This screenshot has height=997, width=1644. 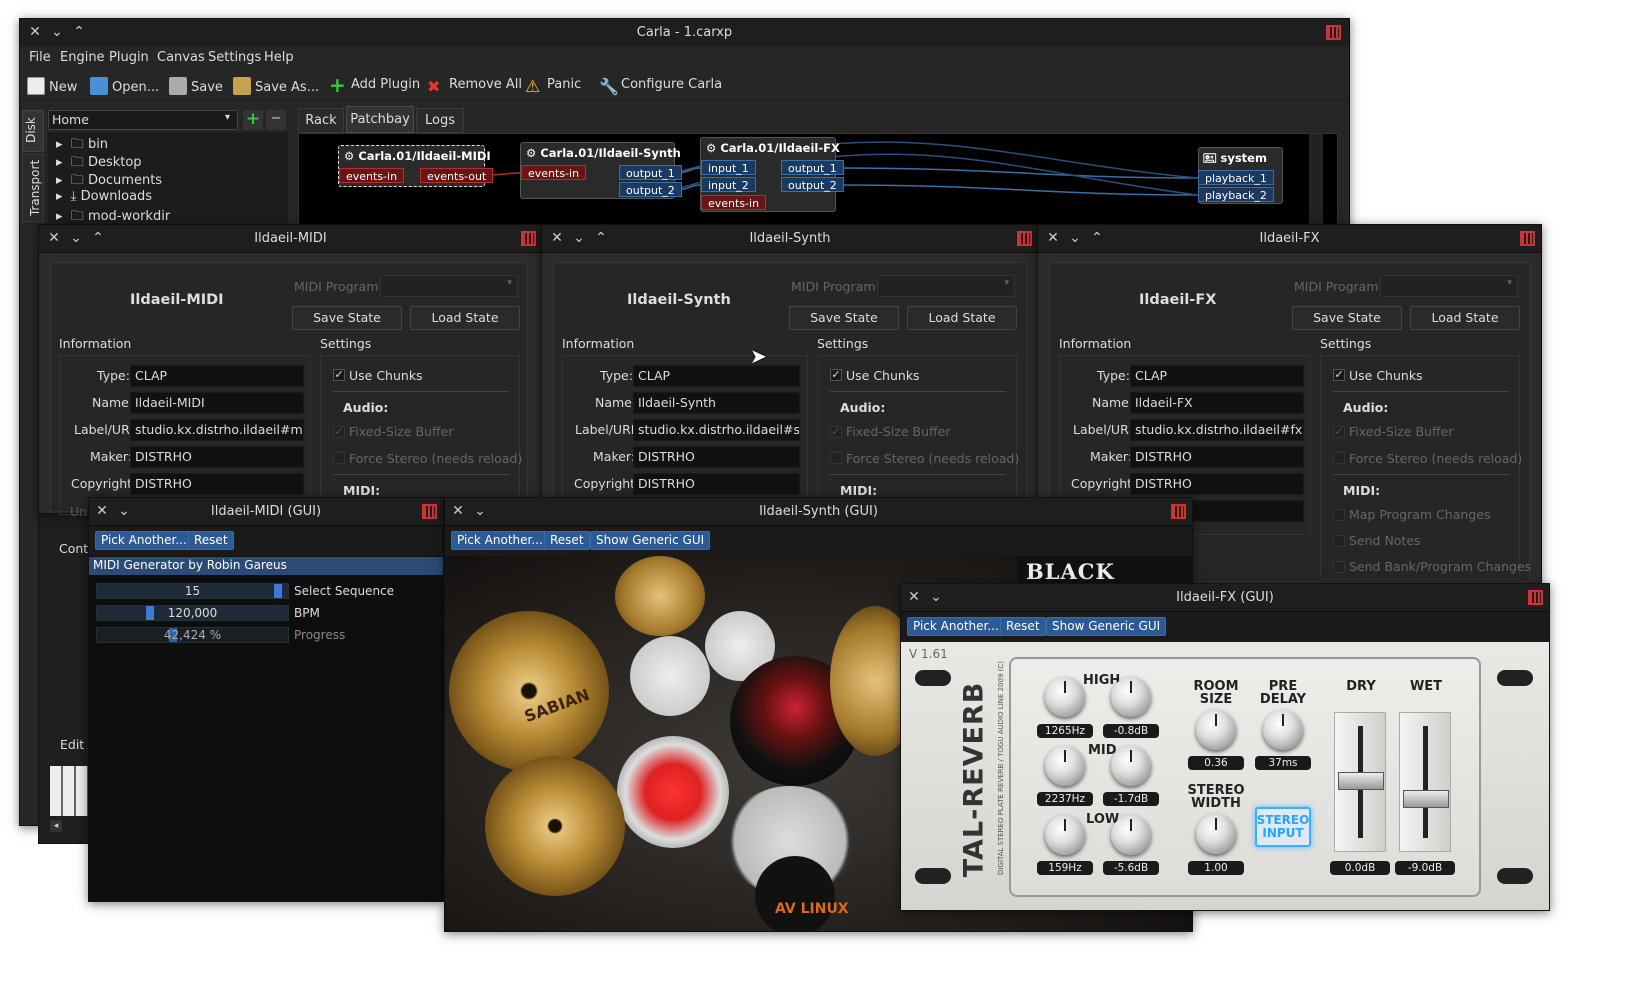 I want to click on map-program-checkbox, so click(x=1339, y=515).